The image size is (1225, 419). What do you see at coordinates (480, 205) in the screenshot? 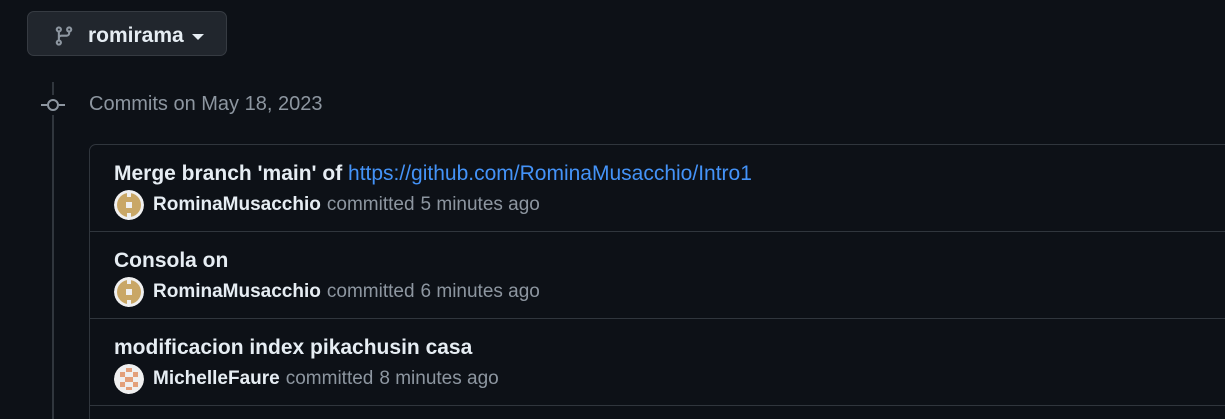
I see `commit-time: 5 minutes ago` at bounding box center [480, 205].